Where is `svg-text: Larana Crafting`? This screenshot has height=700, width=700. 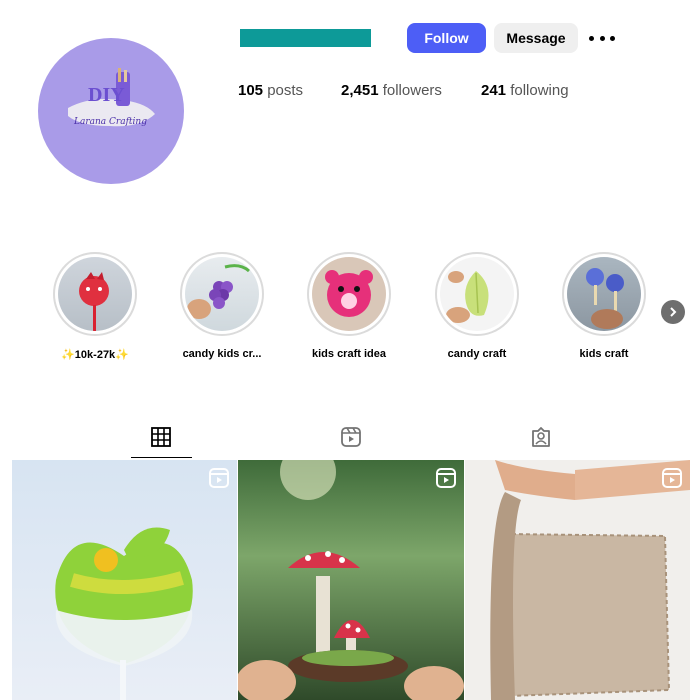
svg-text: Larana Crafting is located at coordinates (110, 122).